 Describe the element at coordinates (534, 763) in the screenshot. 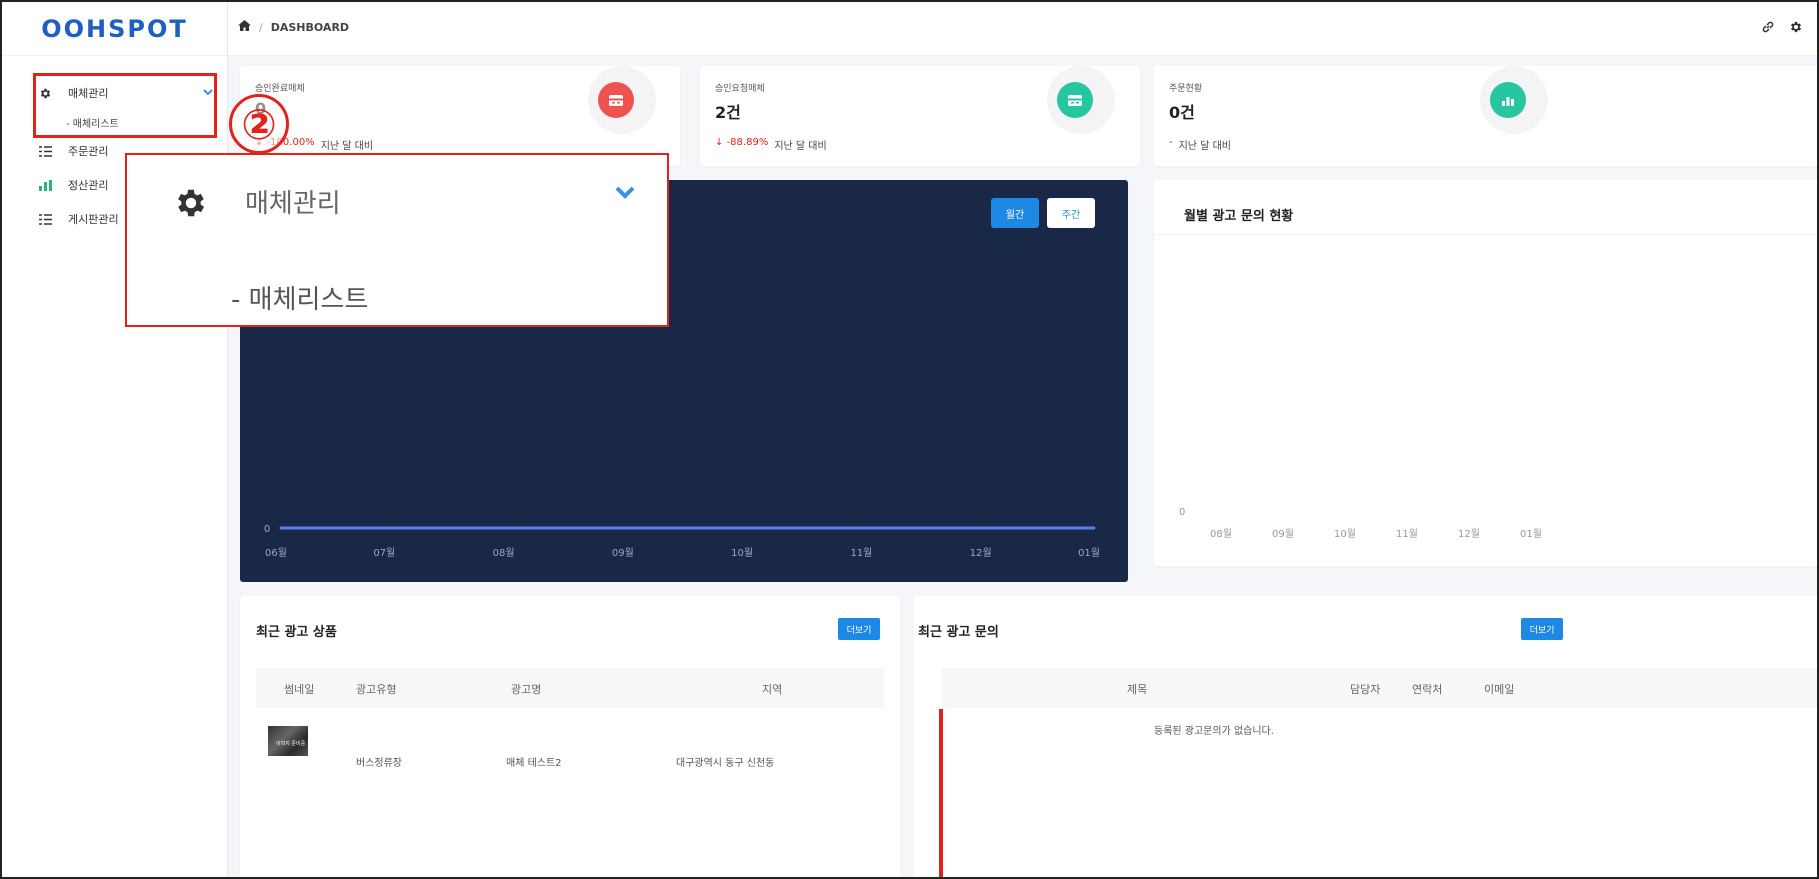

I see `cell-name: 매체 테스트2` at that location.